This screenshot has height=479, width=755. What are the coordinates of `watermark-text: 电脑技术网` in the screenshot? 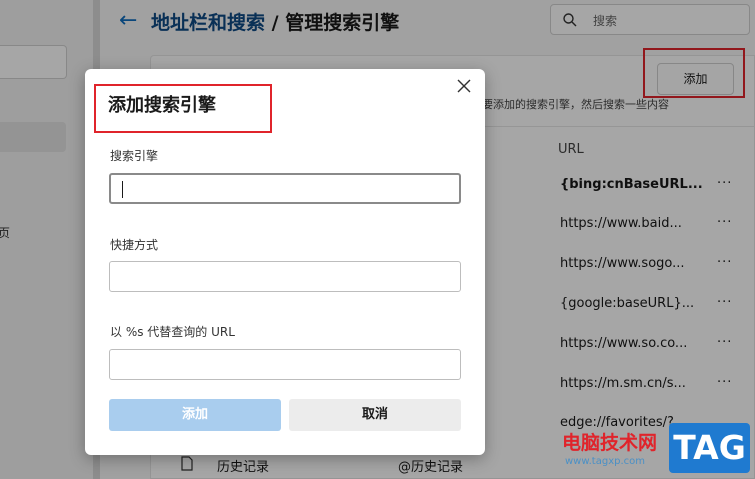 It's located at (610, 443).